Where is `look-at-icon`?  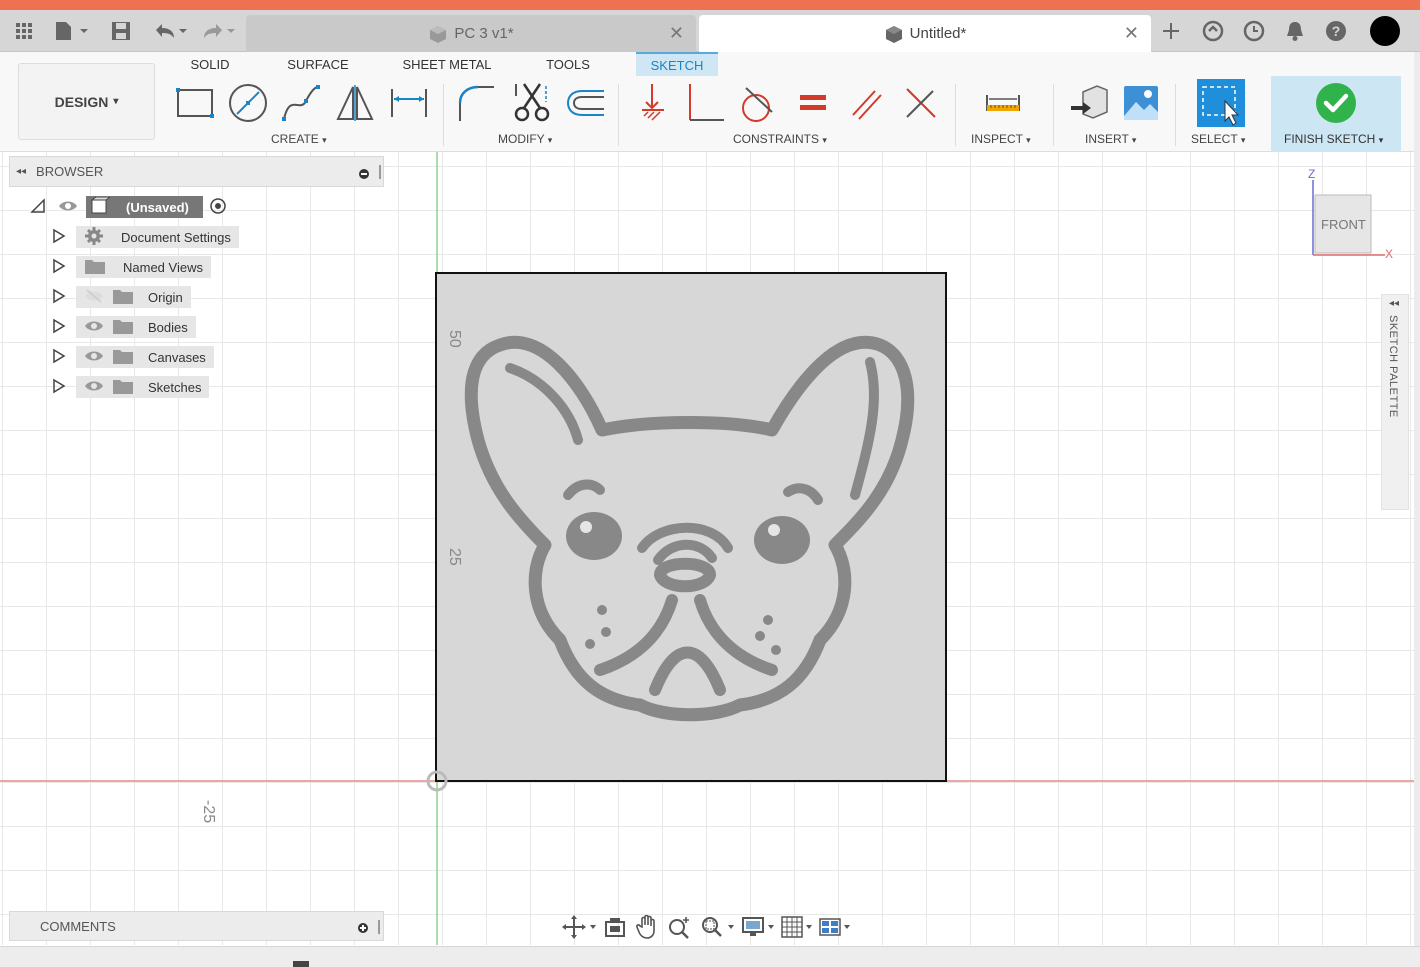
look-at-icon is located at coordinates (615, 929).